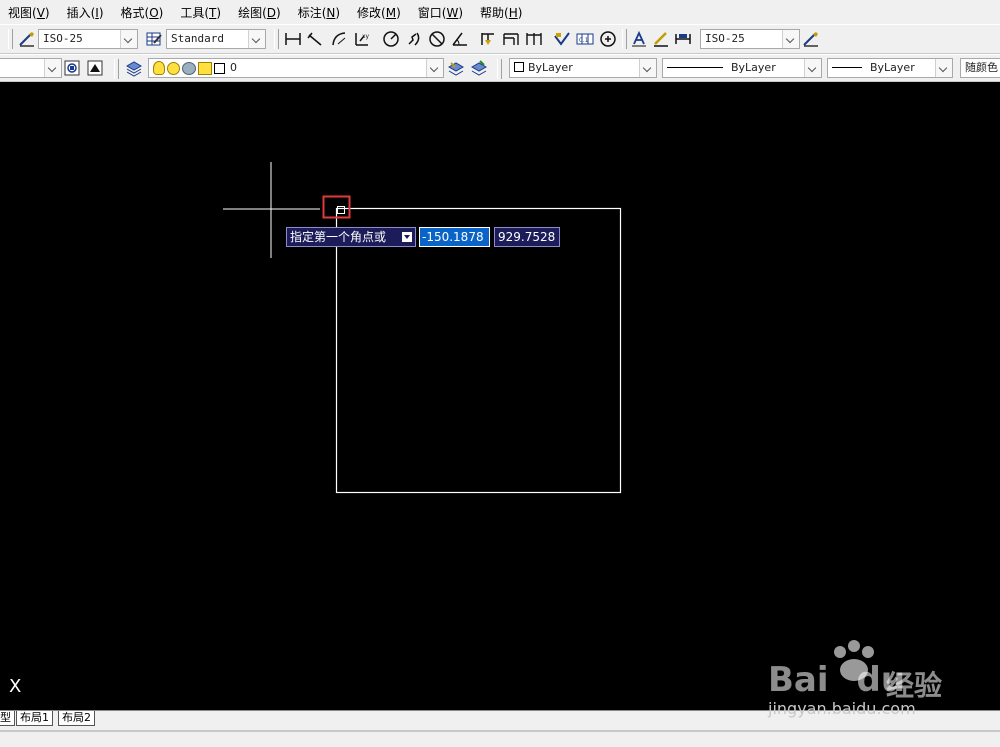 The width and height of the screenshot is (1000, 747). I want to click on plotstyle-select: 随颜色, so click(980, 68).